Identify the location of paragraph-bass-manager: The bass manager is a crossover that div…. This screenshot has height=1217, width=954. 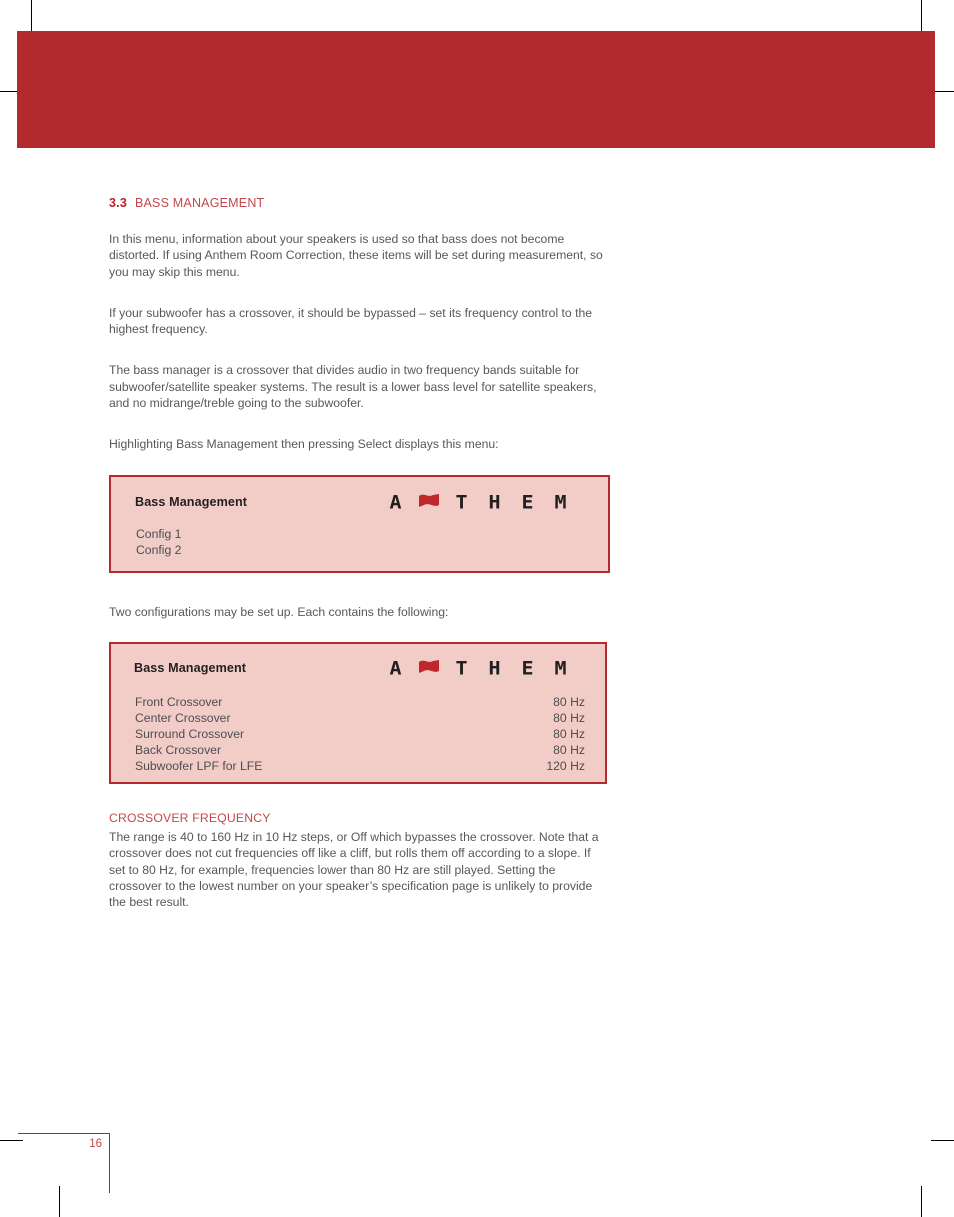
(353, 387).